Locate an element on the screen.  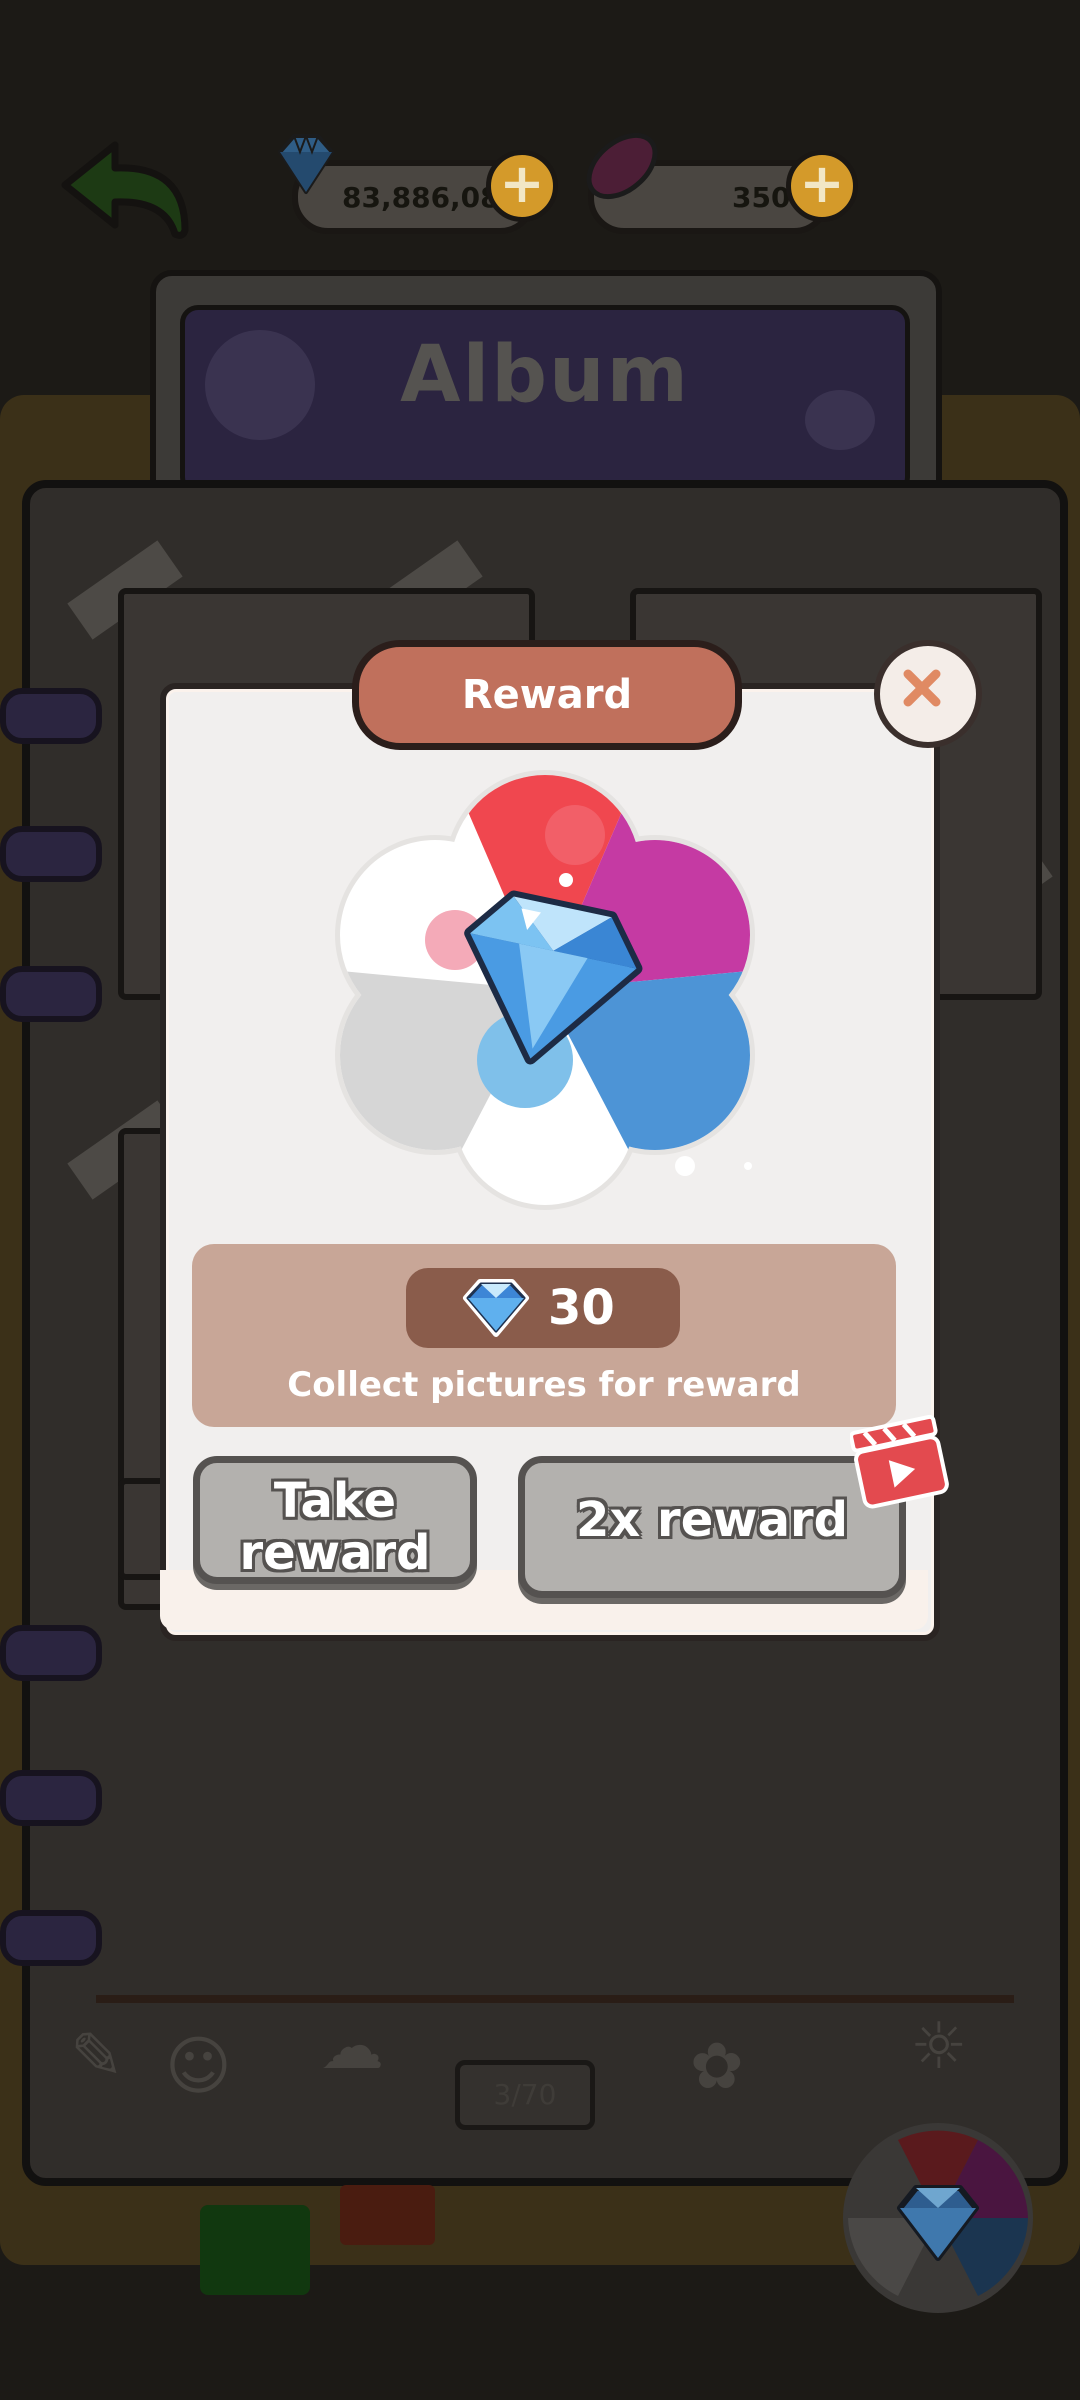
reward-description: Collect pictures for reward is located at coordinates (544, 1385).